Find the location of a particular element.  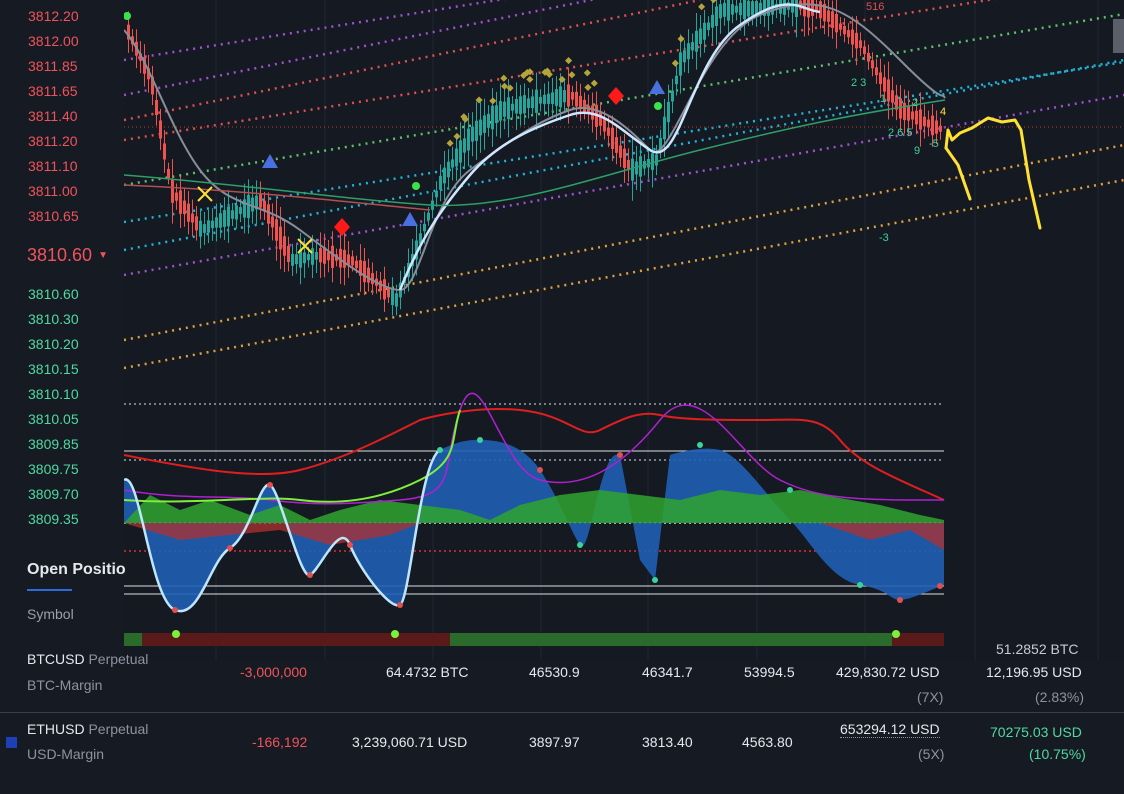

price-tick: 3810.30 is located at coordinates (53, 319).